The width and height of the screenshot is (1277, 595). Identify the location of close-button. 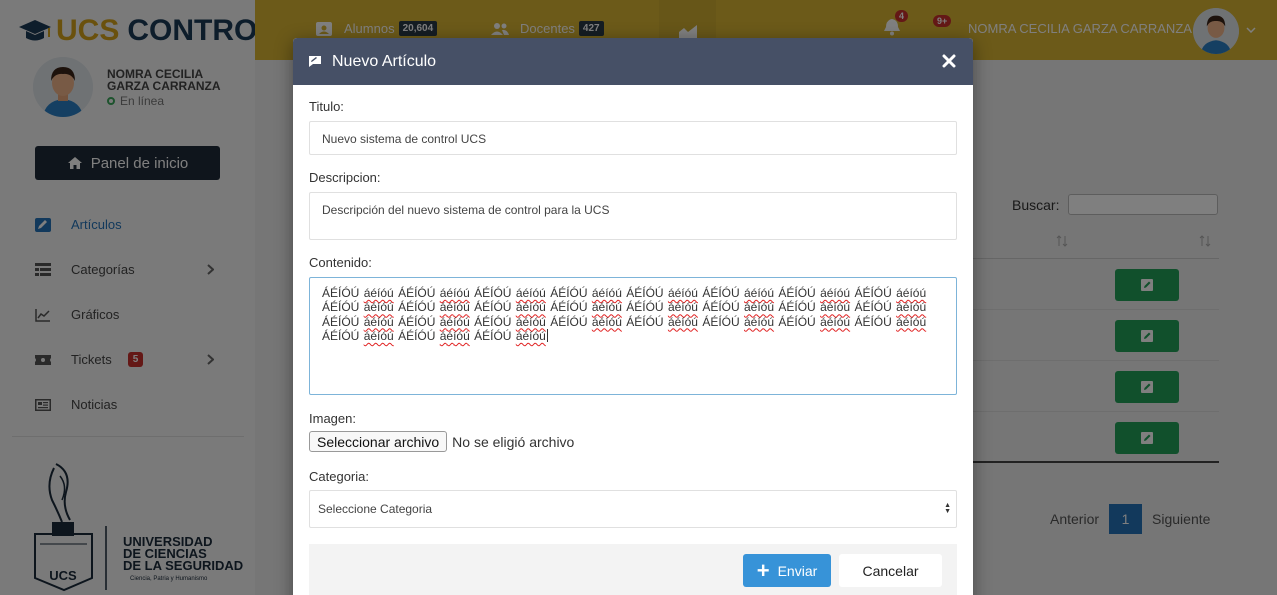
(949, 61).